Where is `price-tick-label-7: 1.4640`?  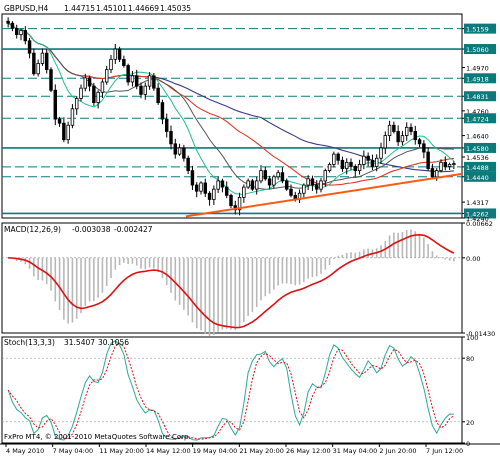
price-tick-label-7: 1.4640 is located at coordinates (477, 137).